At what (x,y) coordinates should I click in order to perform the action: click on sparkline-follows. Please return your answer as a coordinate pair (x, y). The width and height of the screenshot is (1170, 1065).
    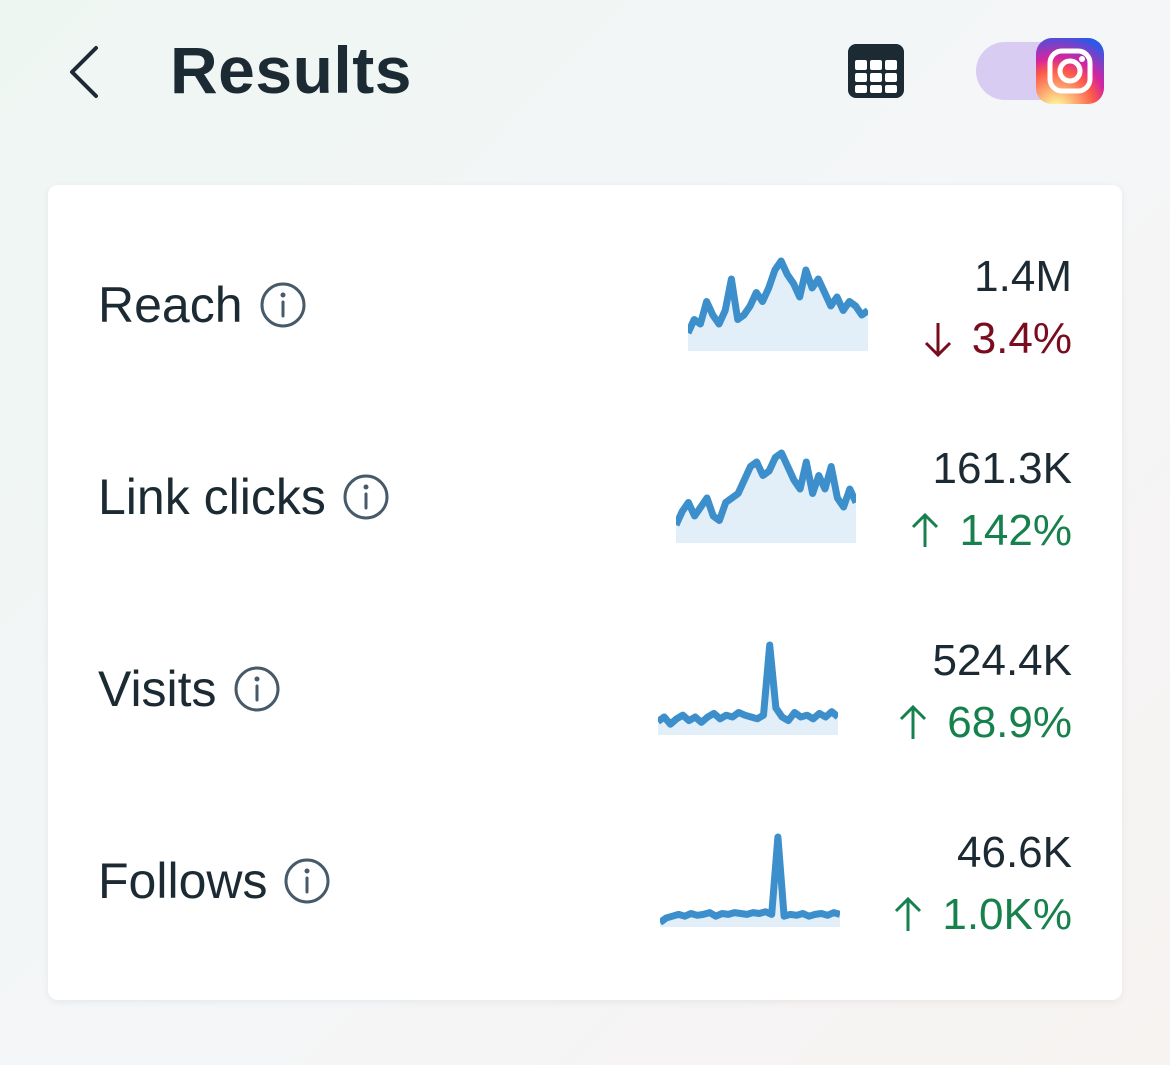
    Looking at the image, I should click on (750, 880).